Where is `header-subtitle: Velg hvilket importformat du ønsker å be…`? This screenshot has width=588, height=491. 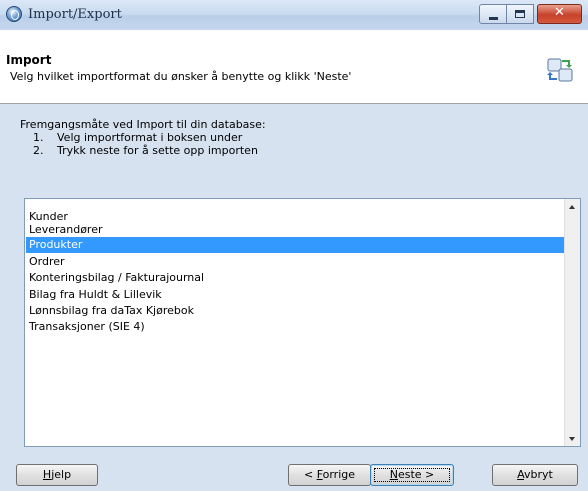
header-subtitle: Velg hvilket importformat du ønsker å be… is located at coordinates (181, 76).